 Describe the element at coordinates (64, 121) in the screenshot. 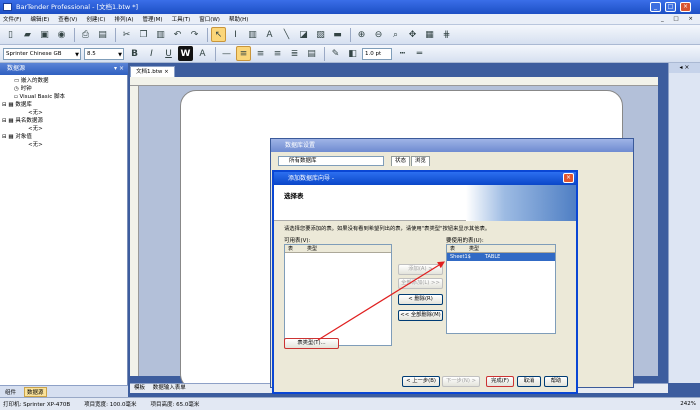

I see `tree-item-named-data-sources: ⊟ ▦ 具名数据源` at that location.